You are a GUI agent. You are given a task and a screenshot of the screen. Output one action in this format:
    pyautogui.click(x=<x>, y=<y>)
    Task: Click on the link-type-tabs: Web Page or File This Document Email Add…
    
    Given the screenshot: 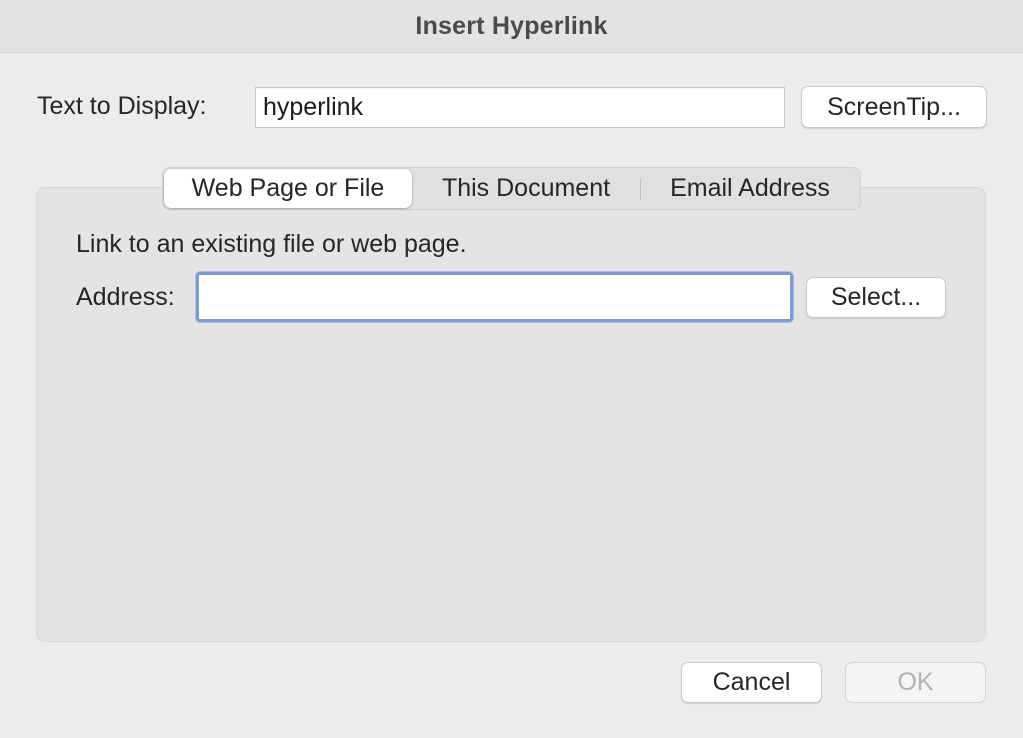 What is the action you would take?
    pyautogui.click(x=511, y=188)
    